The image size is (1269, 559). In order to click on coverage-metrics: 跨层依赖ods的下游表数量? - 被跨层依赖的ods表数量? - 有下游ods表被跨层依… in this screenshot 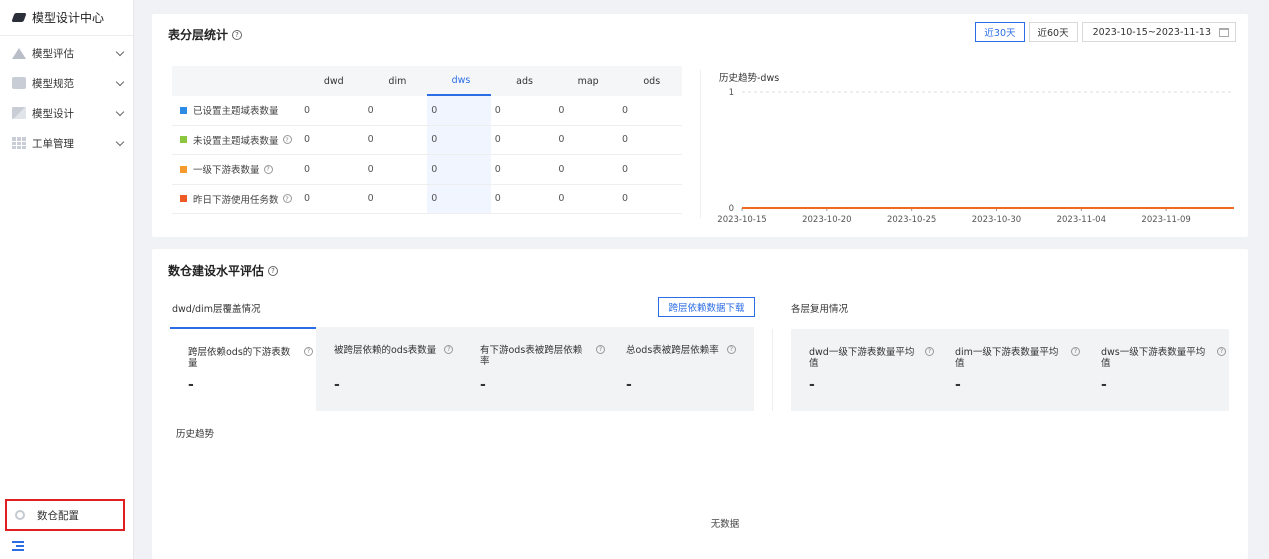, I will do `click(462, 369)`.